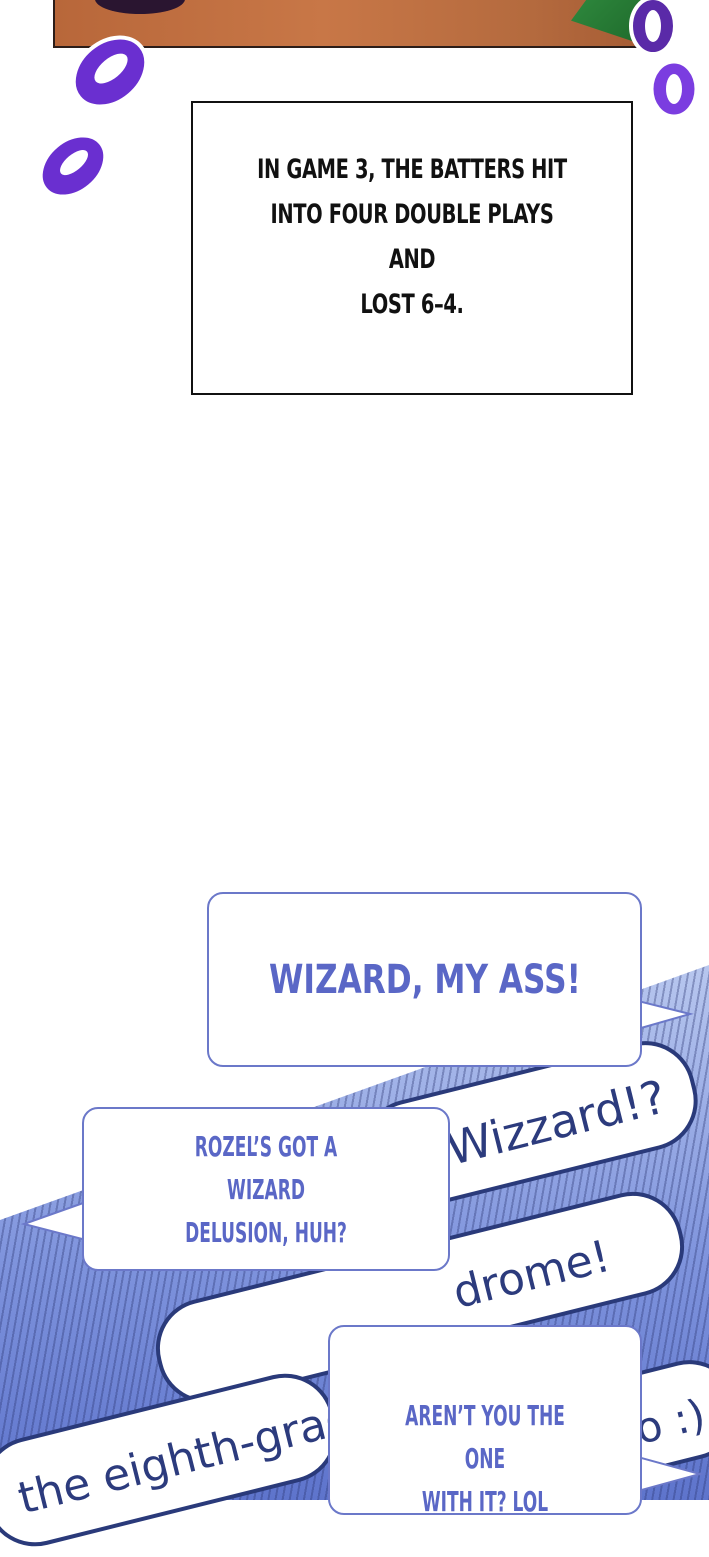 Image resolution: width=709 pixels, height=1557 pixels. Describe the element at coordinates (140, 7) in the screenshot. I see `dark-shape` at that location.